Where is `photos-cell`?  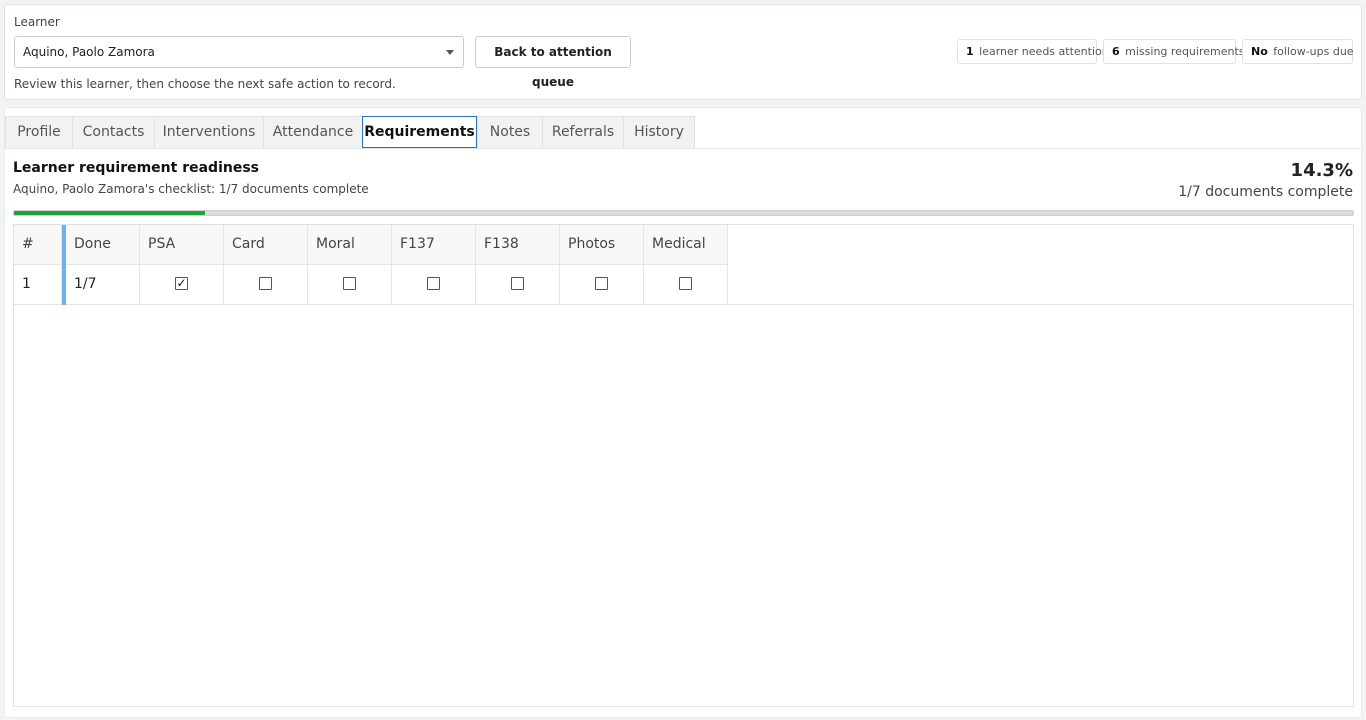 photos-cell is located at coordinates (602, 284).